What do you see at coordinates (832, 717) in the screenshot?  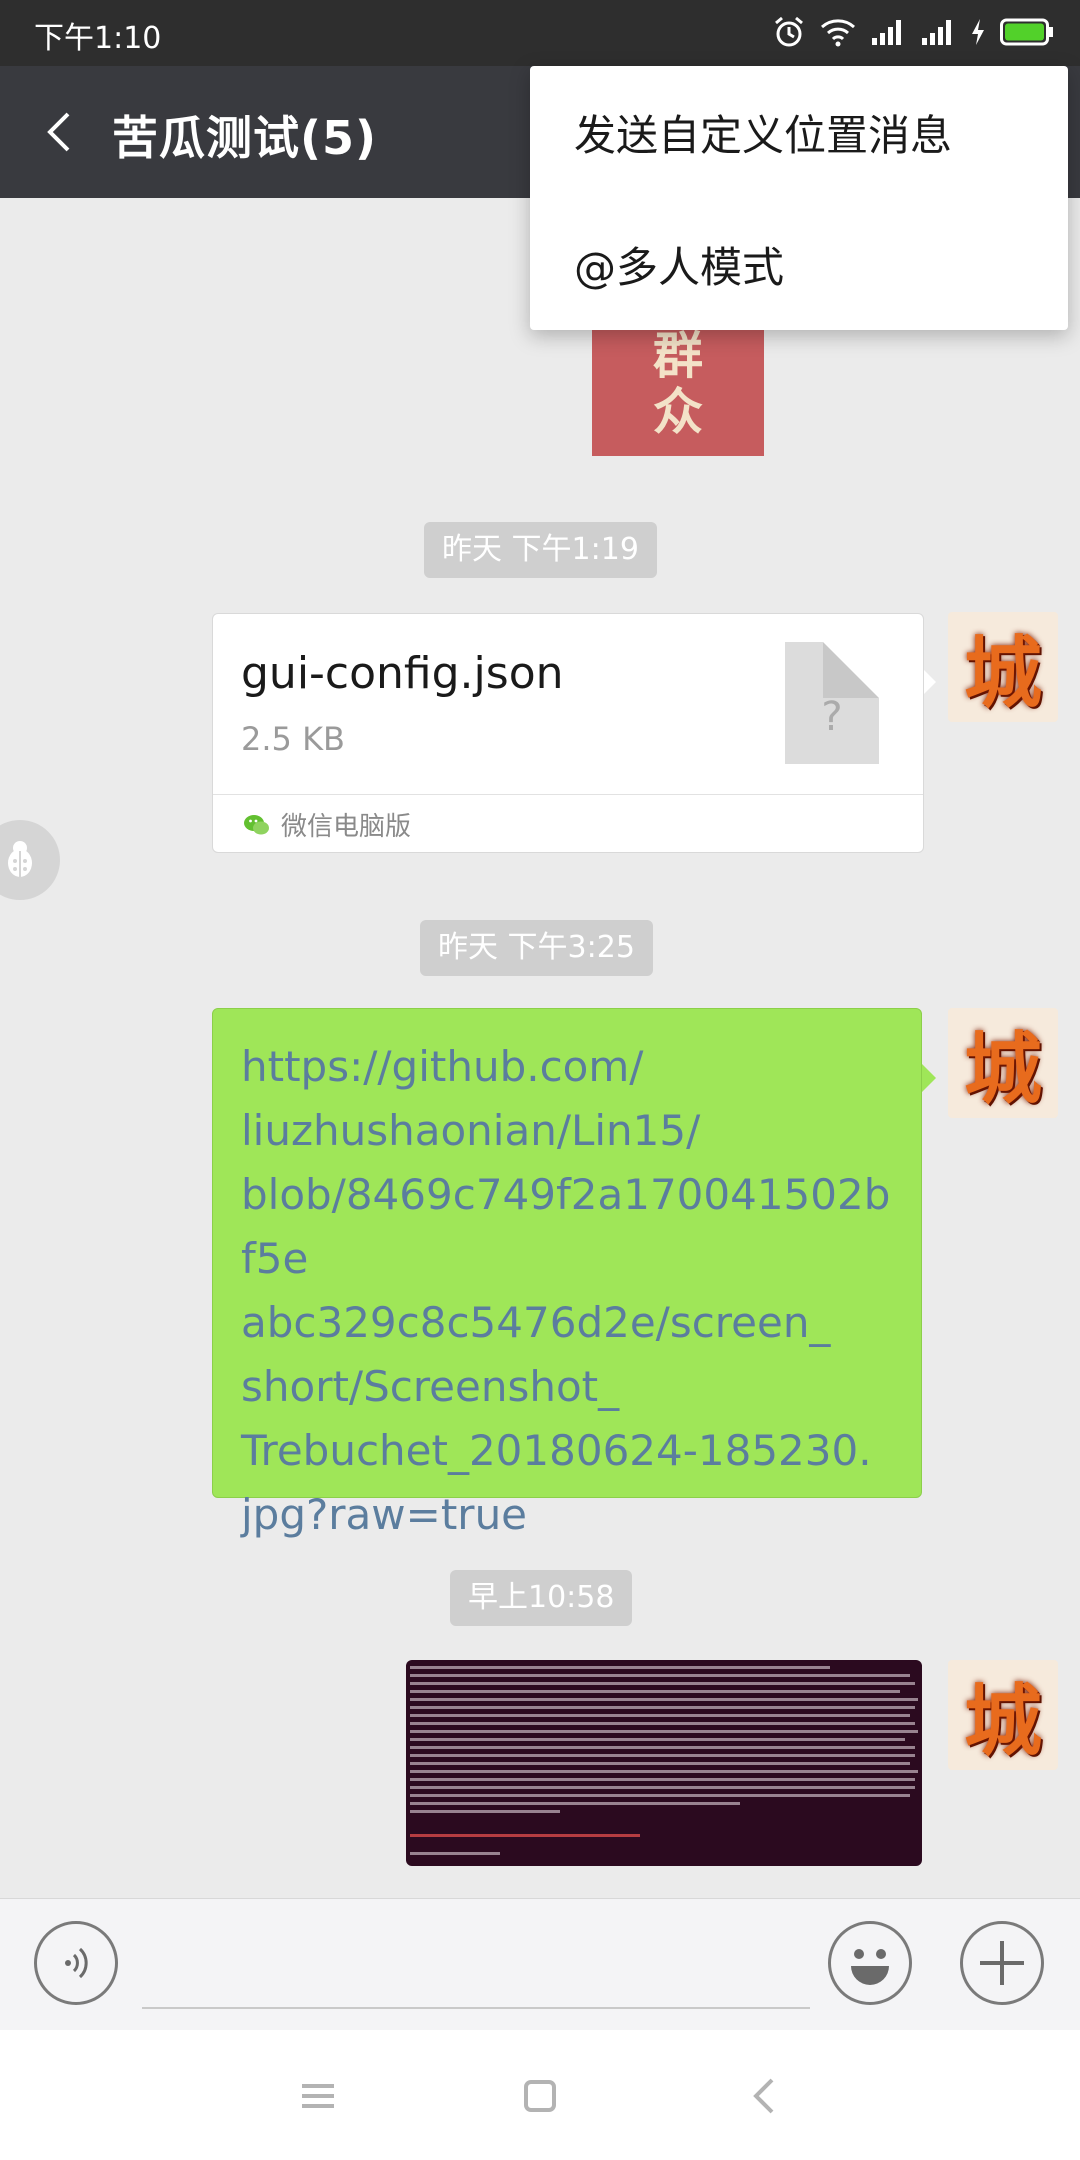 I see `file-unknown-glyph: ?` at bounding box center [832, 717].